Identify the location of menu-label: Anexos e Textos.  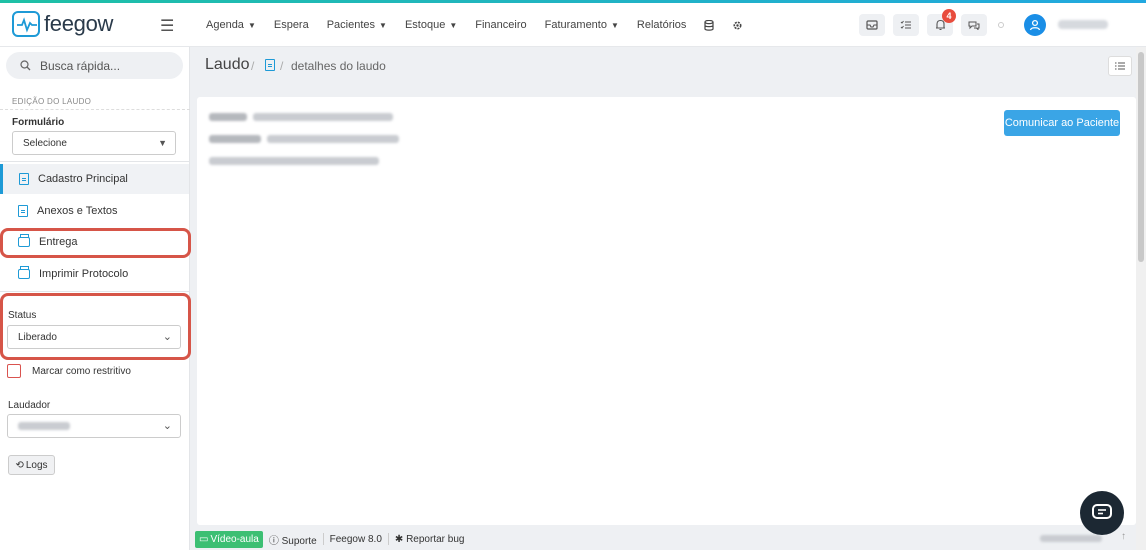
(77, 211).